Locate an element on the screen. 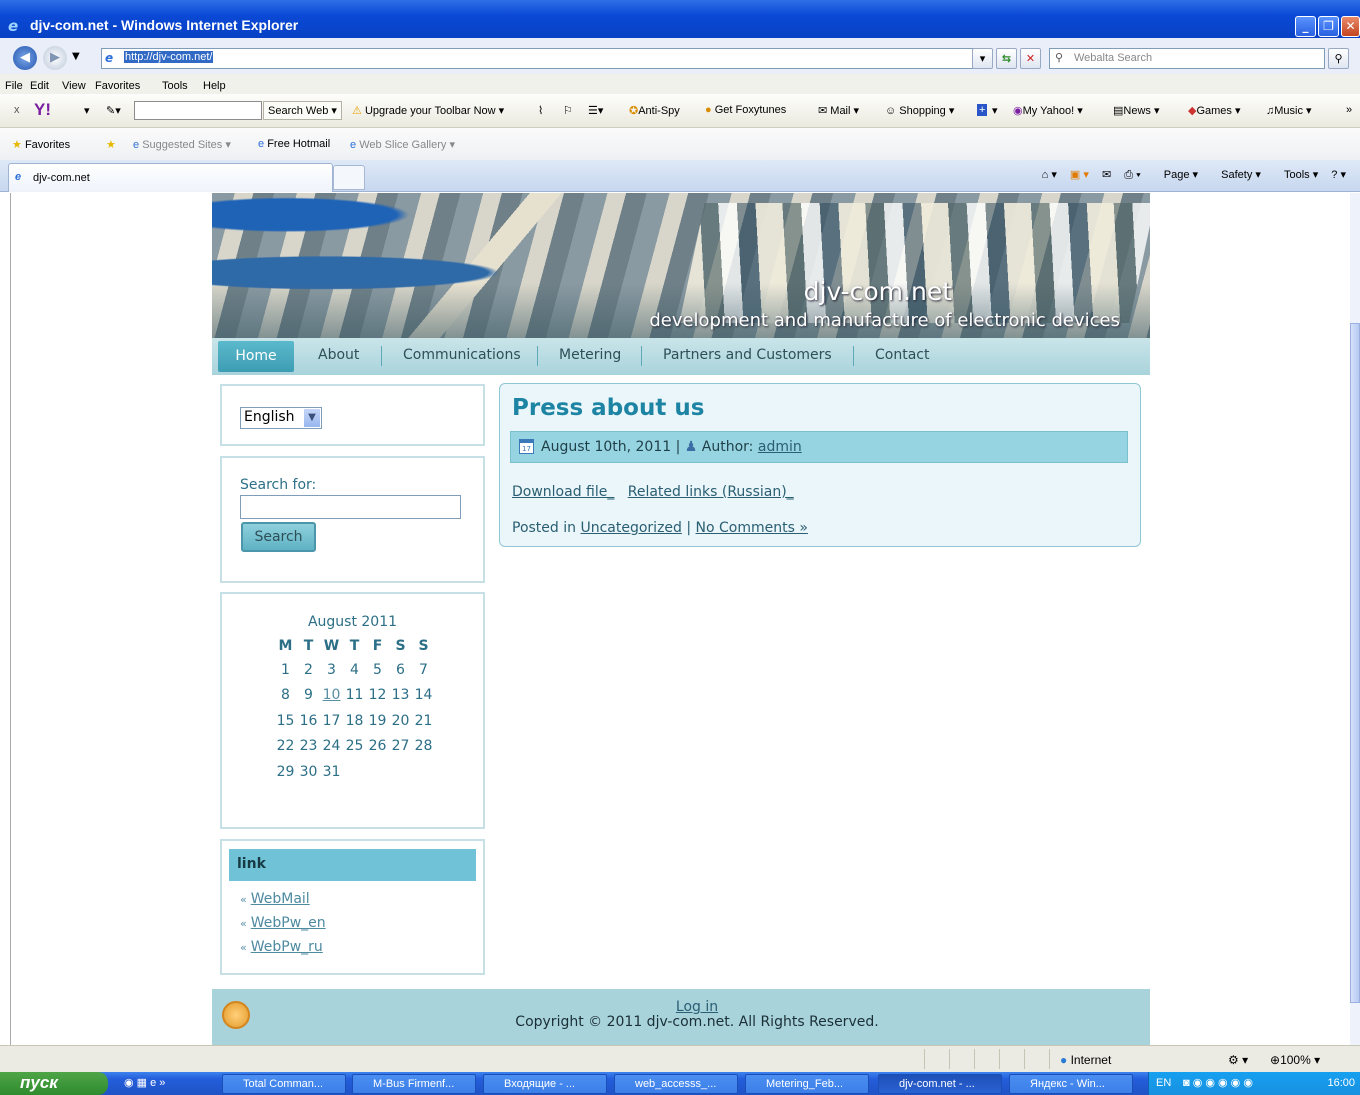 This screenshot has height=1095, width=1360. vertical-scrollbar is located at coordinates (1355, 619).